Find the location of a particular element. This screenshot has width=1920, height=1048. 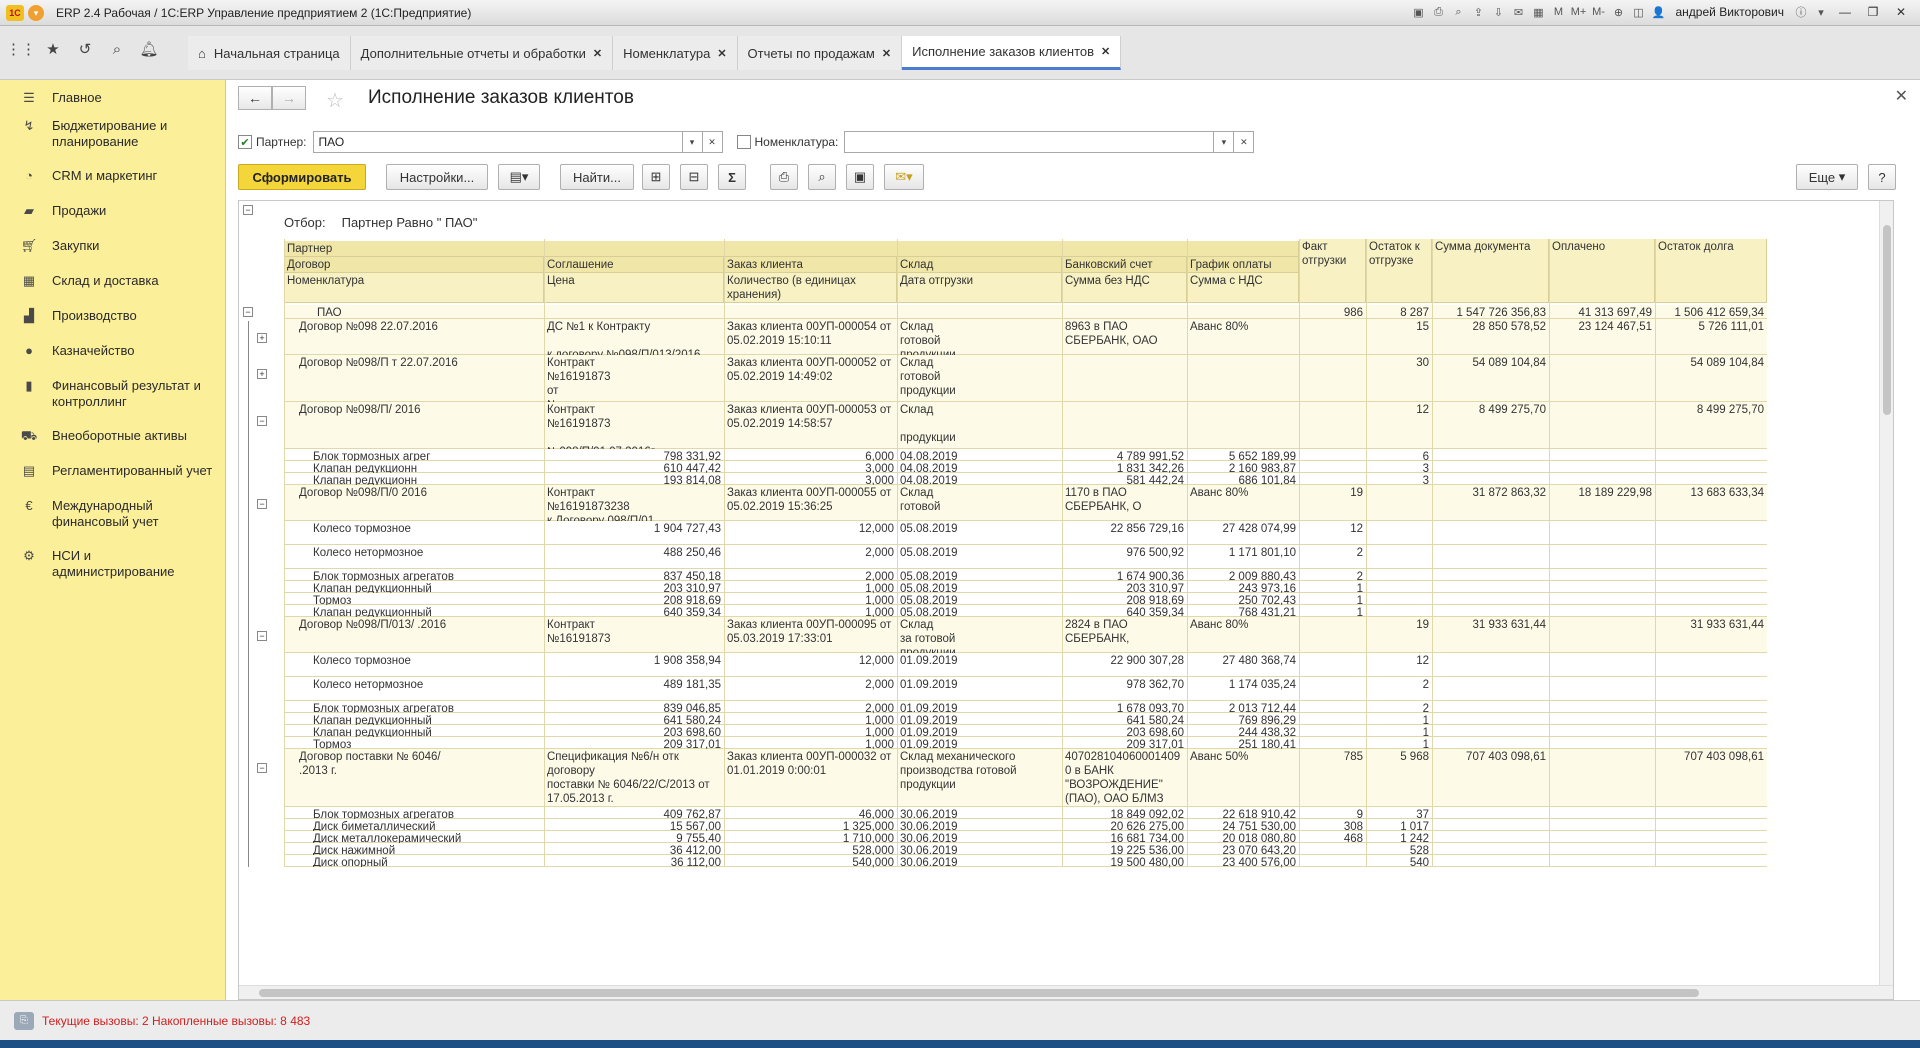

sidebar-item-warehouse: ▦ Склад и доставка is located at coordinates (120, 281).